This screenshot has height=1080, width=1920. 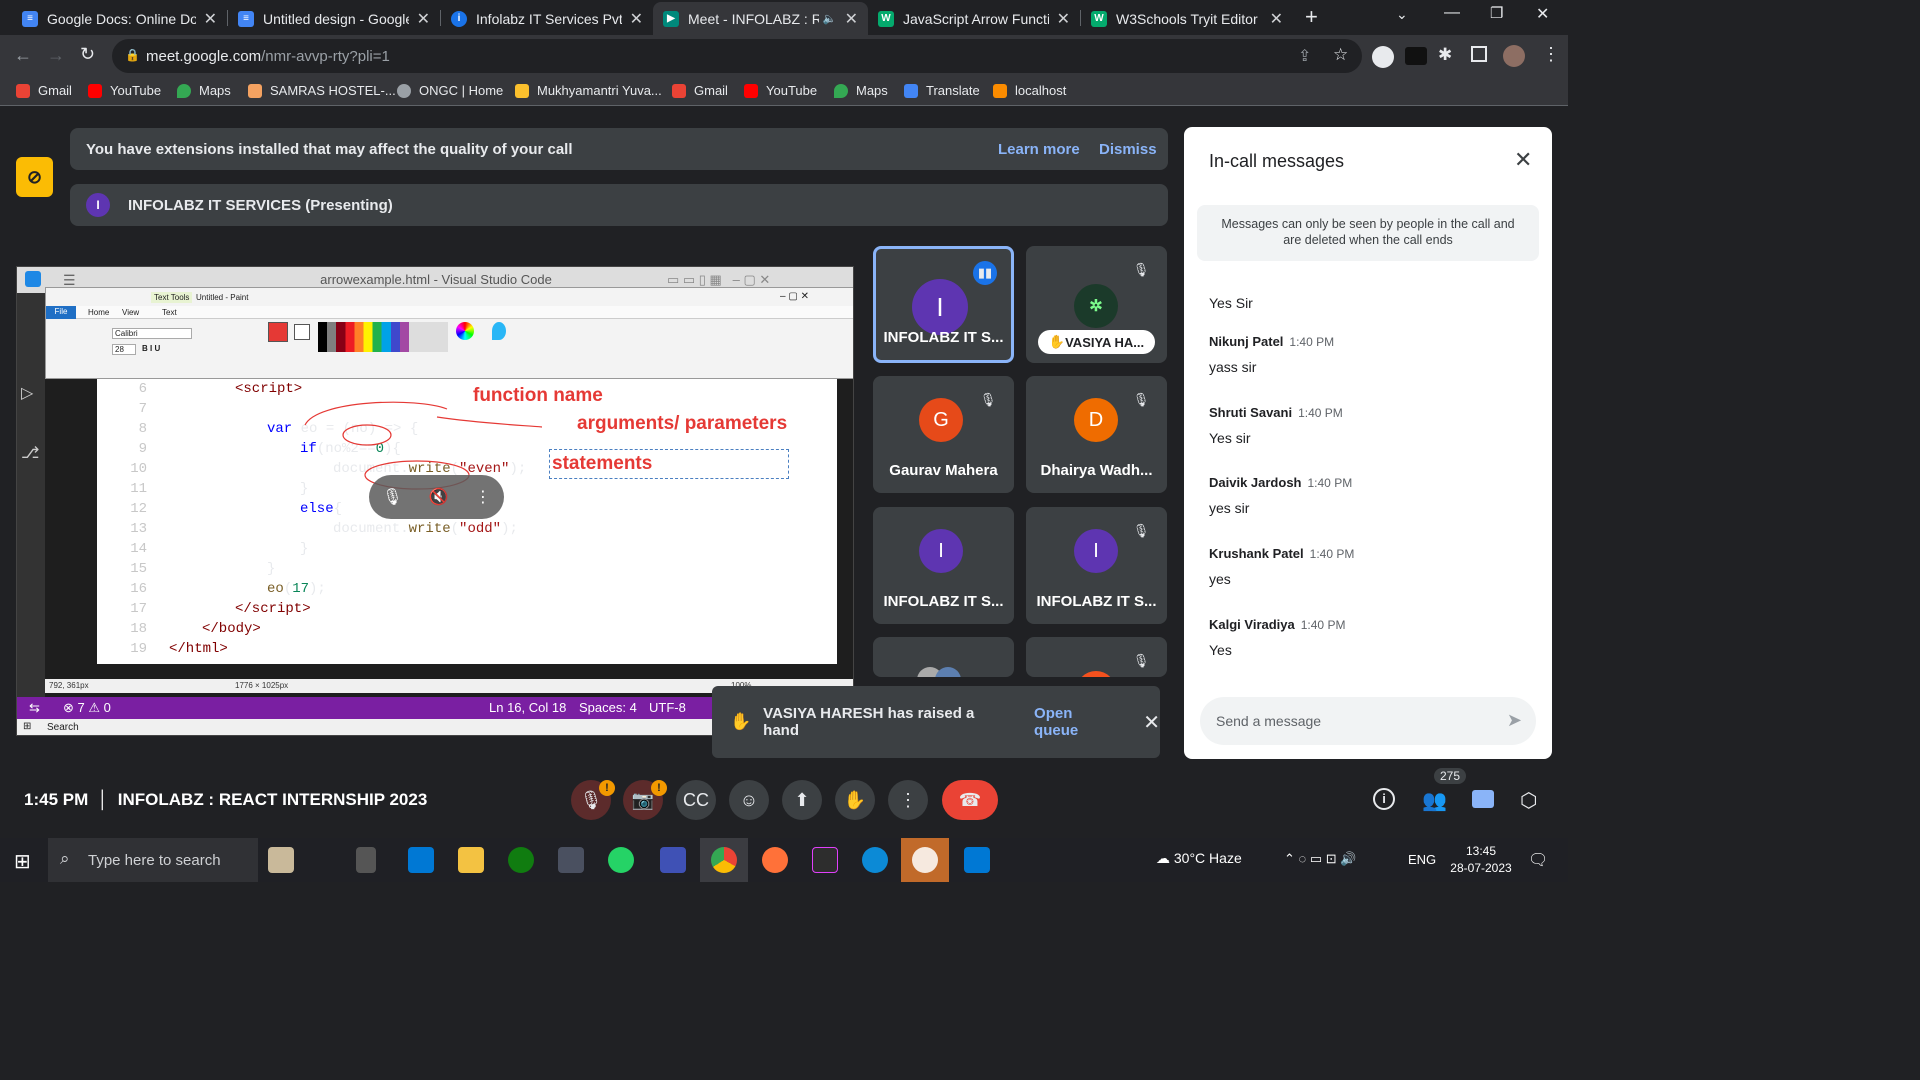 I want to click on tray-icons: ⌃ ◌ ▭ ⊡ 🔊, so click(x=1320, y=859).